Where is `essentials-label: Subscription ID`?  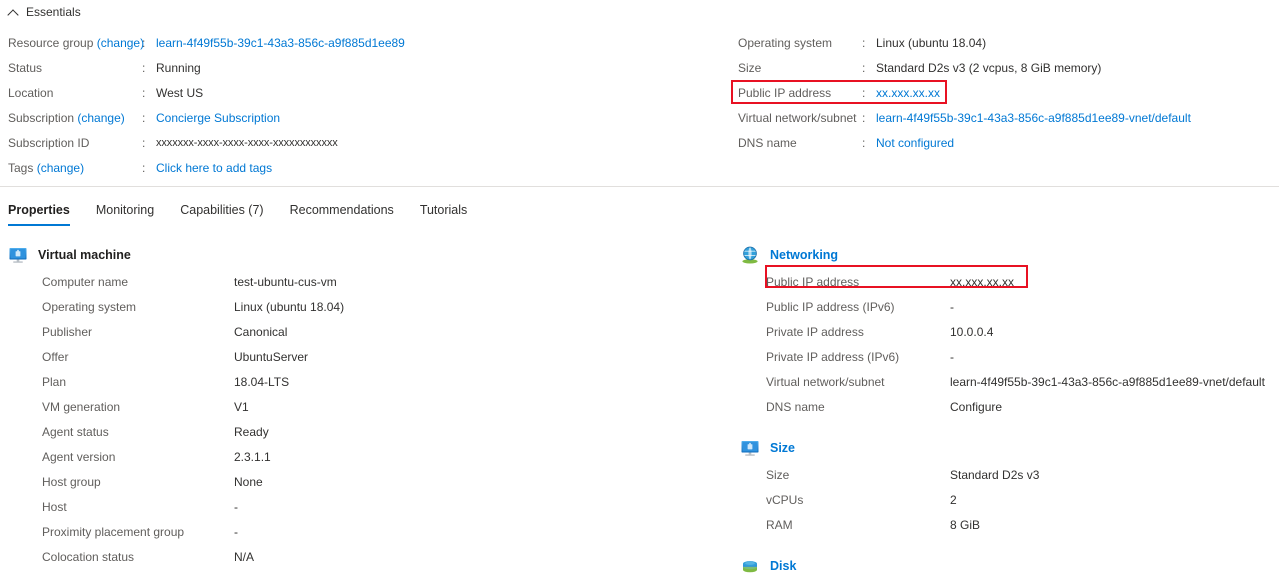 essentials-label: Subscription ID is located at coordinates (49, 142).